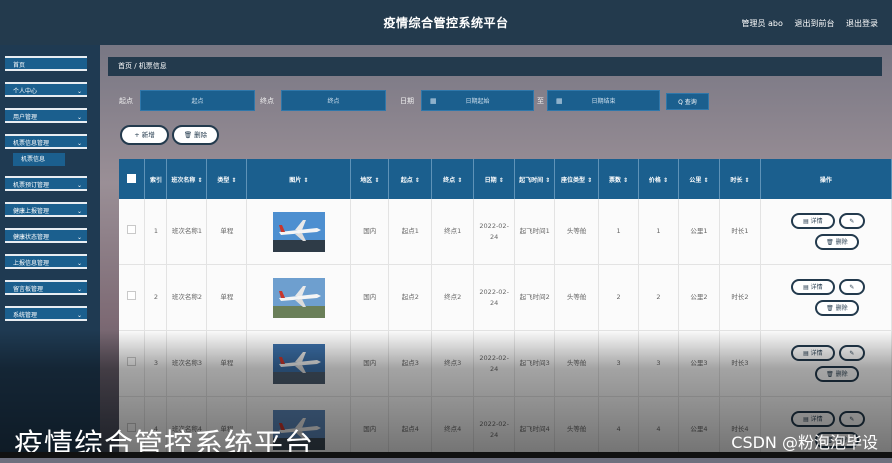  What do you see at coordinates (699, 297) in the screenshot?
I see `distance-cell: 公里2` at bounding box center [699, 297].